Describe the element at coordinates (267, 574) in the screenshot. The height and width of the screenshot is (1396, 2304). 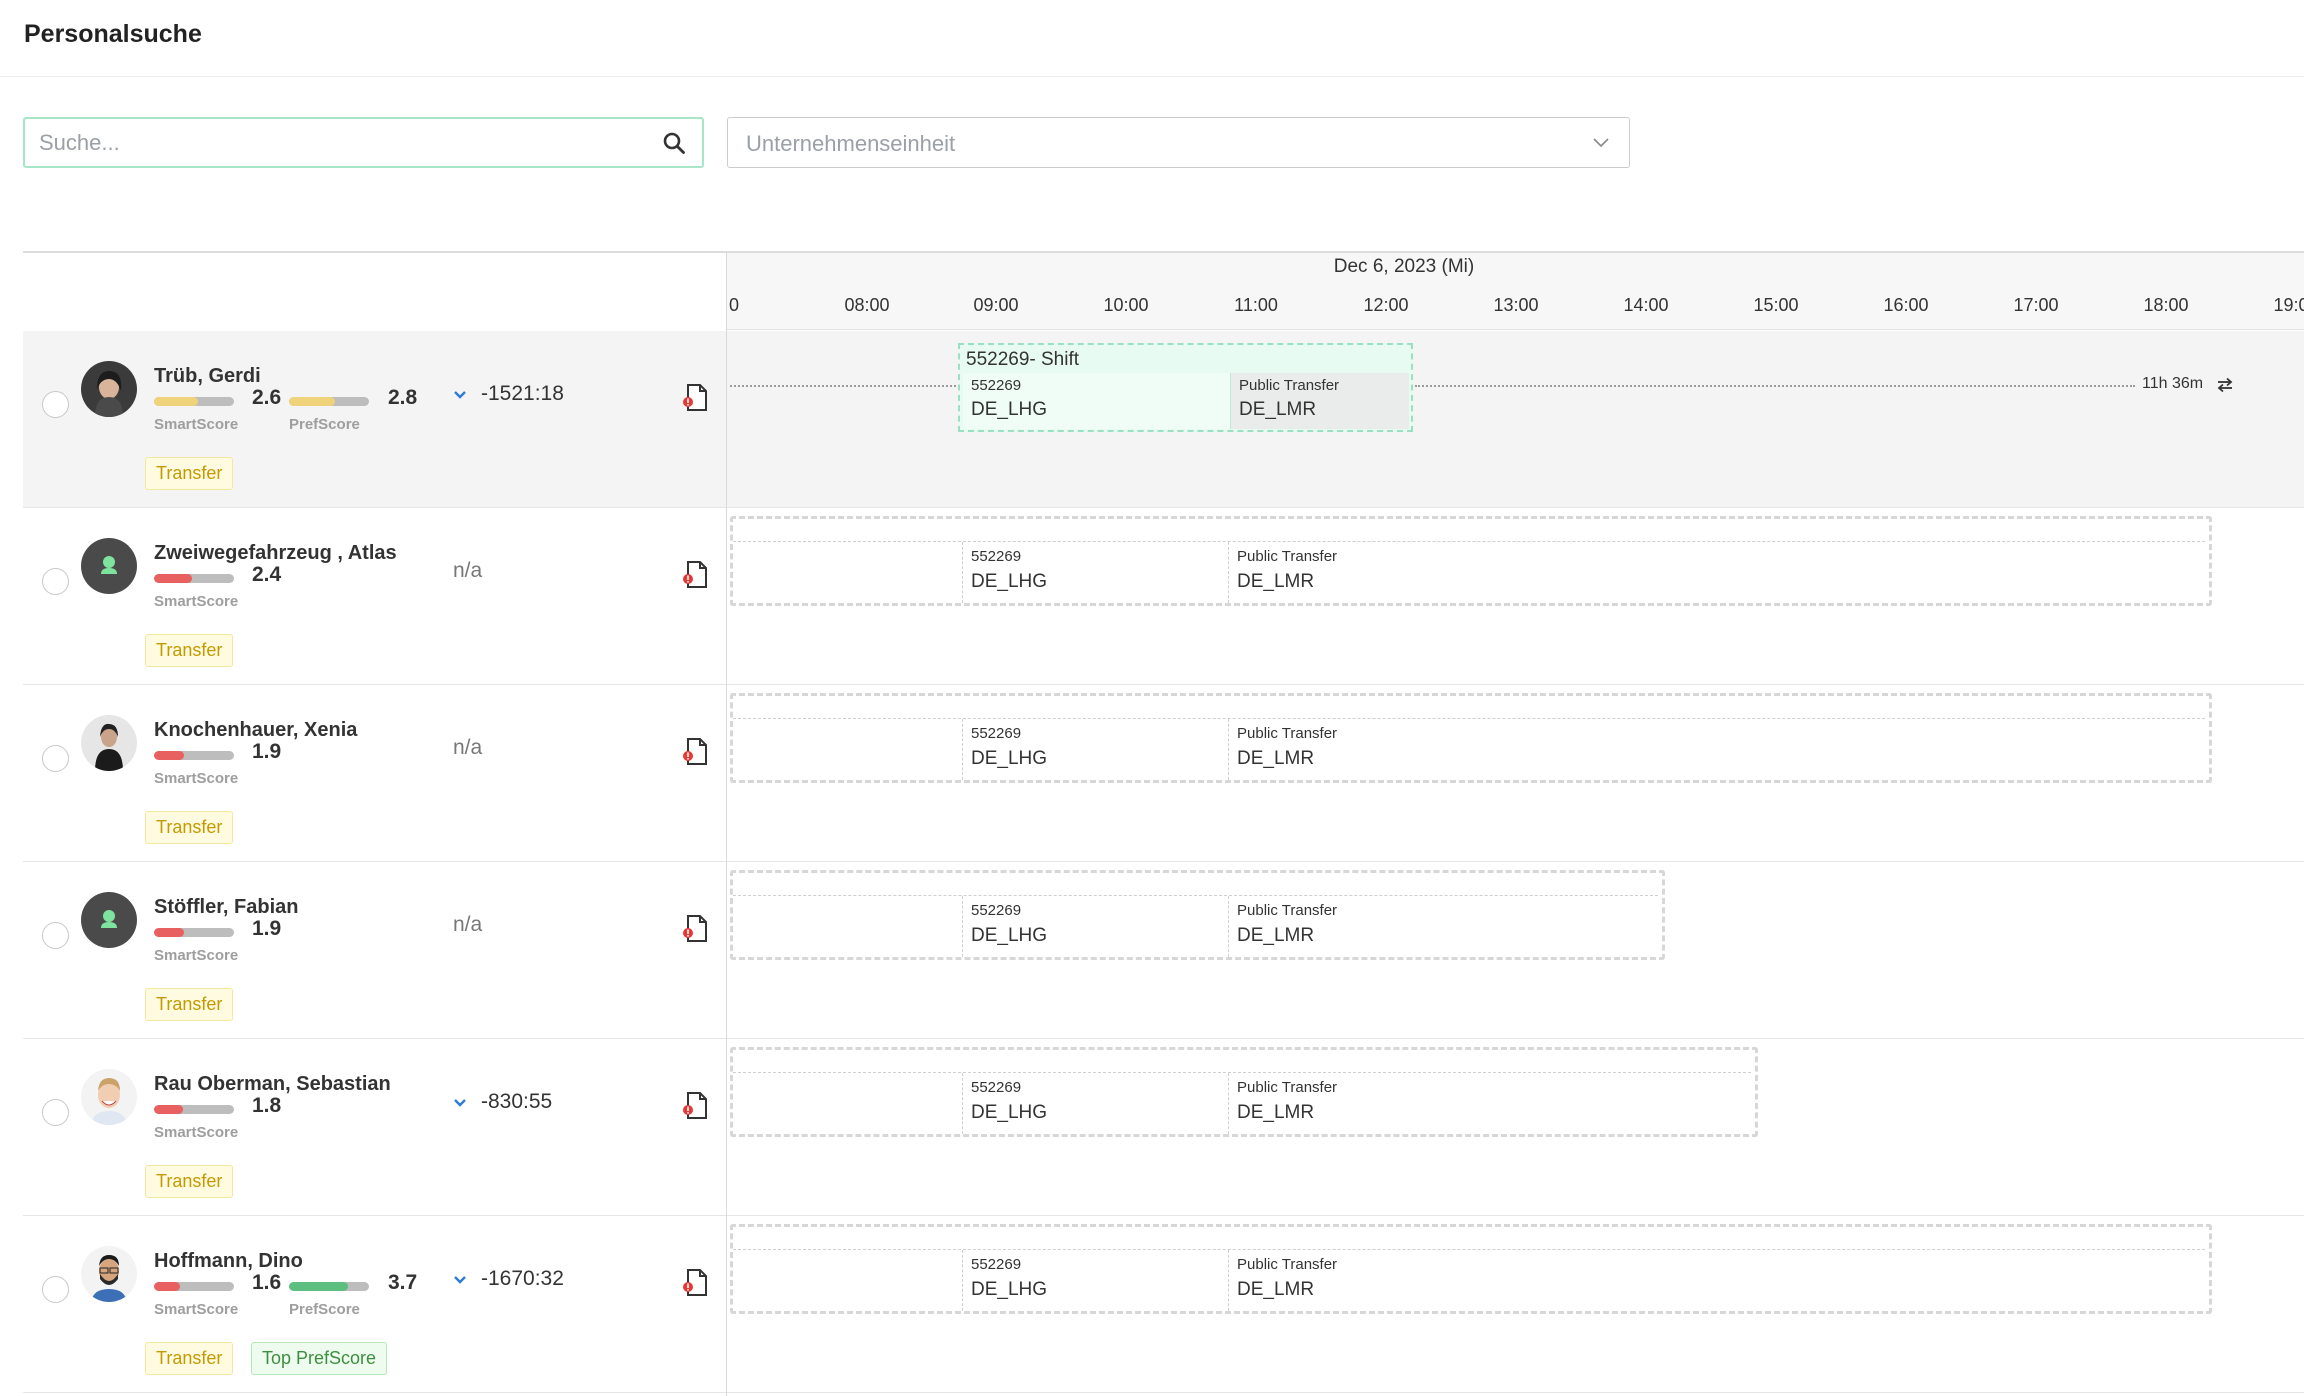
I see `smartscore-value: 2.4` at that location.